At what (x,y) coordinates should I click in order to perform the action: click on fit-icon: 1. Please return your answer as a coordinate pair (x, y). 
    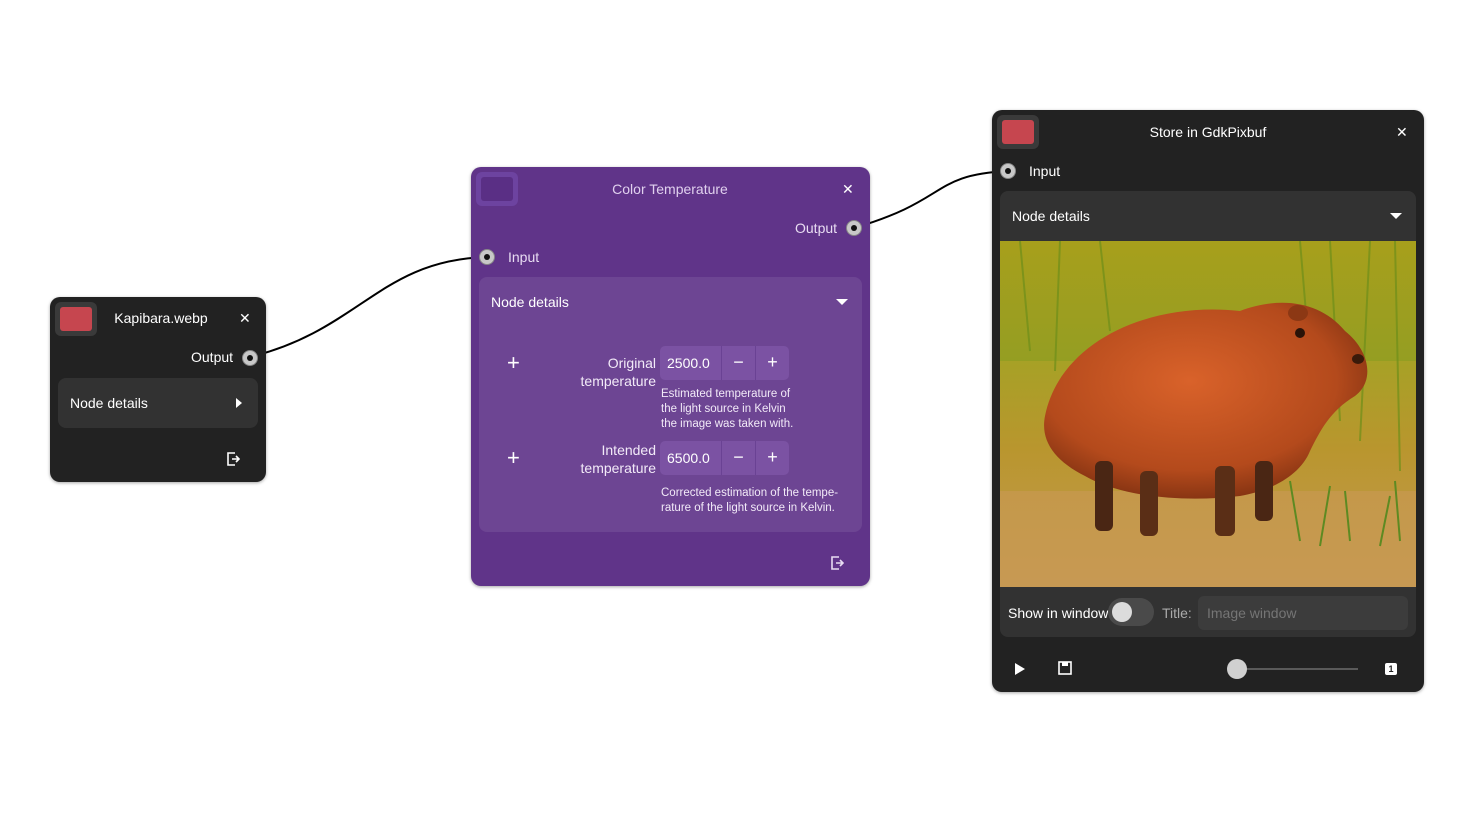
    Looking at the image, I should click on (1391, 669).